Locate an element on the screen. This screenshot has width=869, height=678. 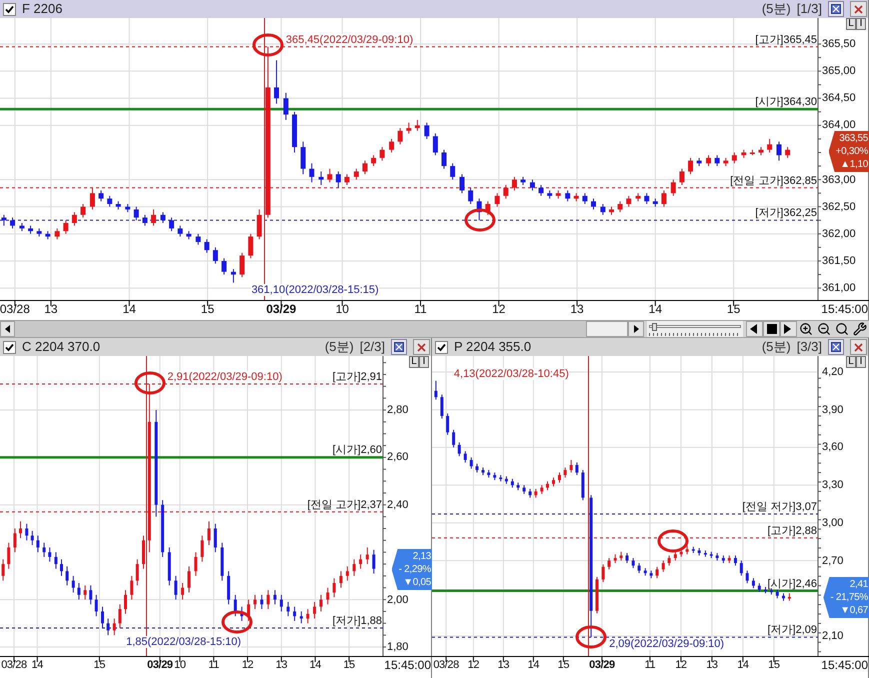
reference-label: [시가]2,46 is located at coordinates (792, 584).